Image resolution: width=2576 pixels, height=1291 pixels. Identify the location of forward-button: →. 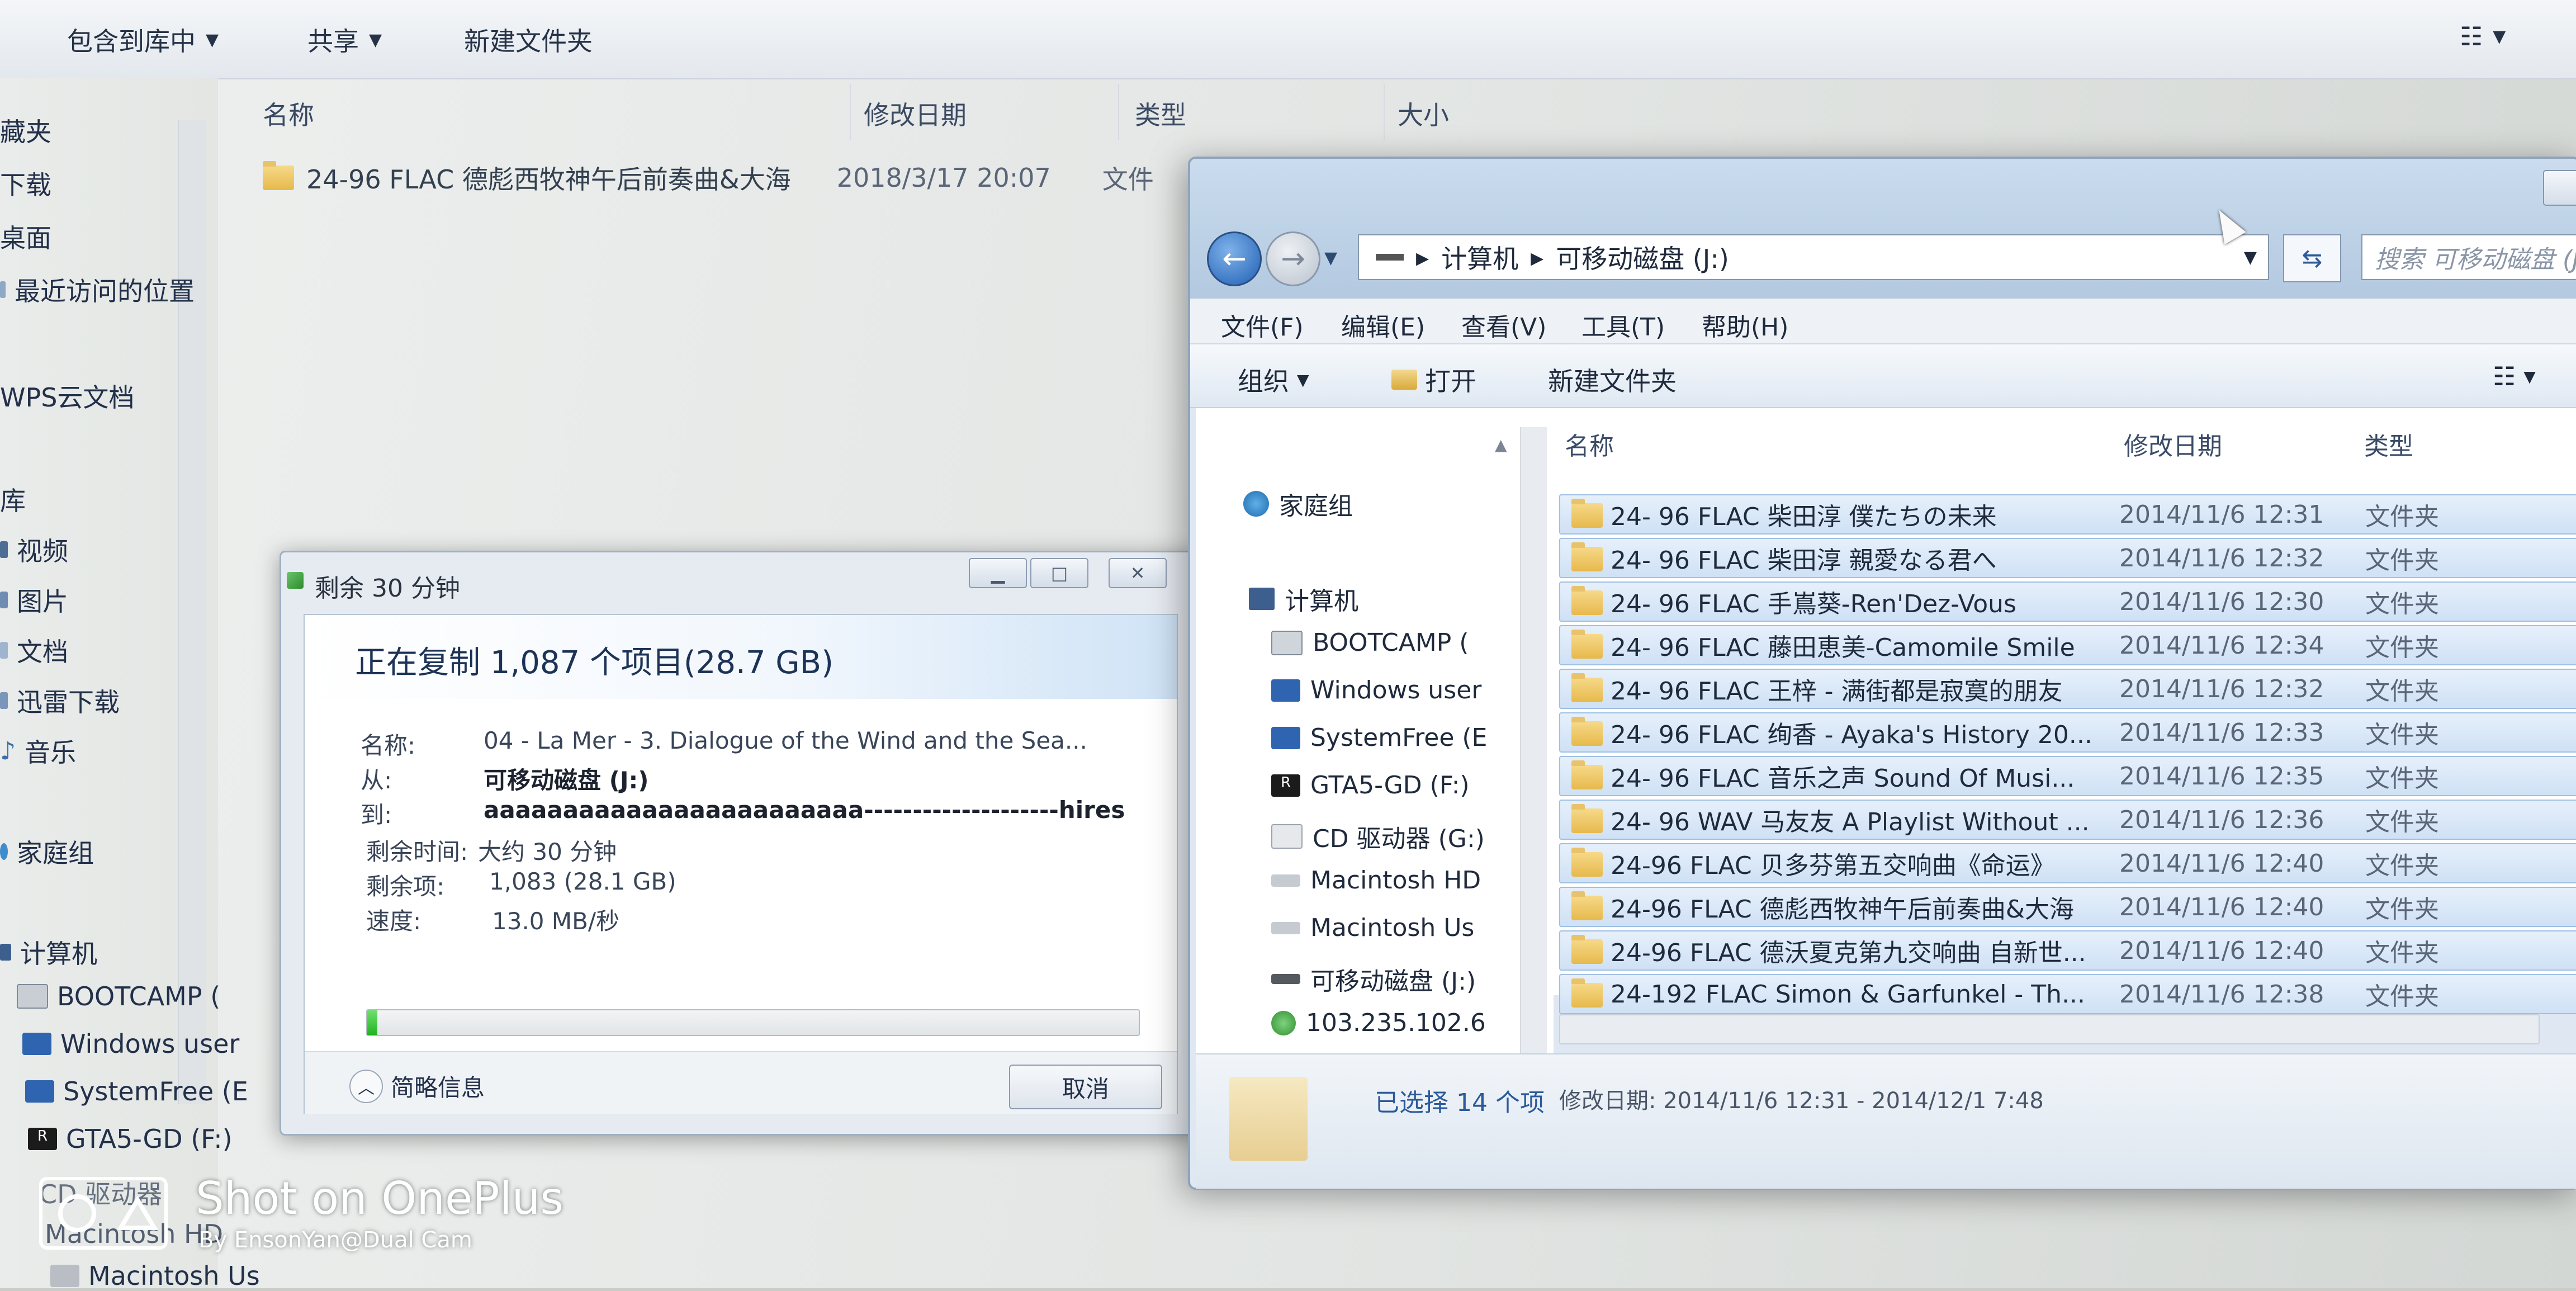
(1293, 258).